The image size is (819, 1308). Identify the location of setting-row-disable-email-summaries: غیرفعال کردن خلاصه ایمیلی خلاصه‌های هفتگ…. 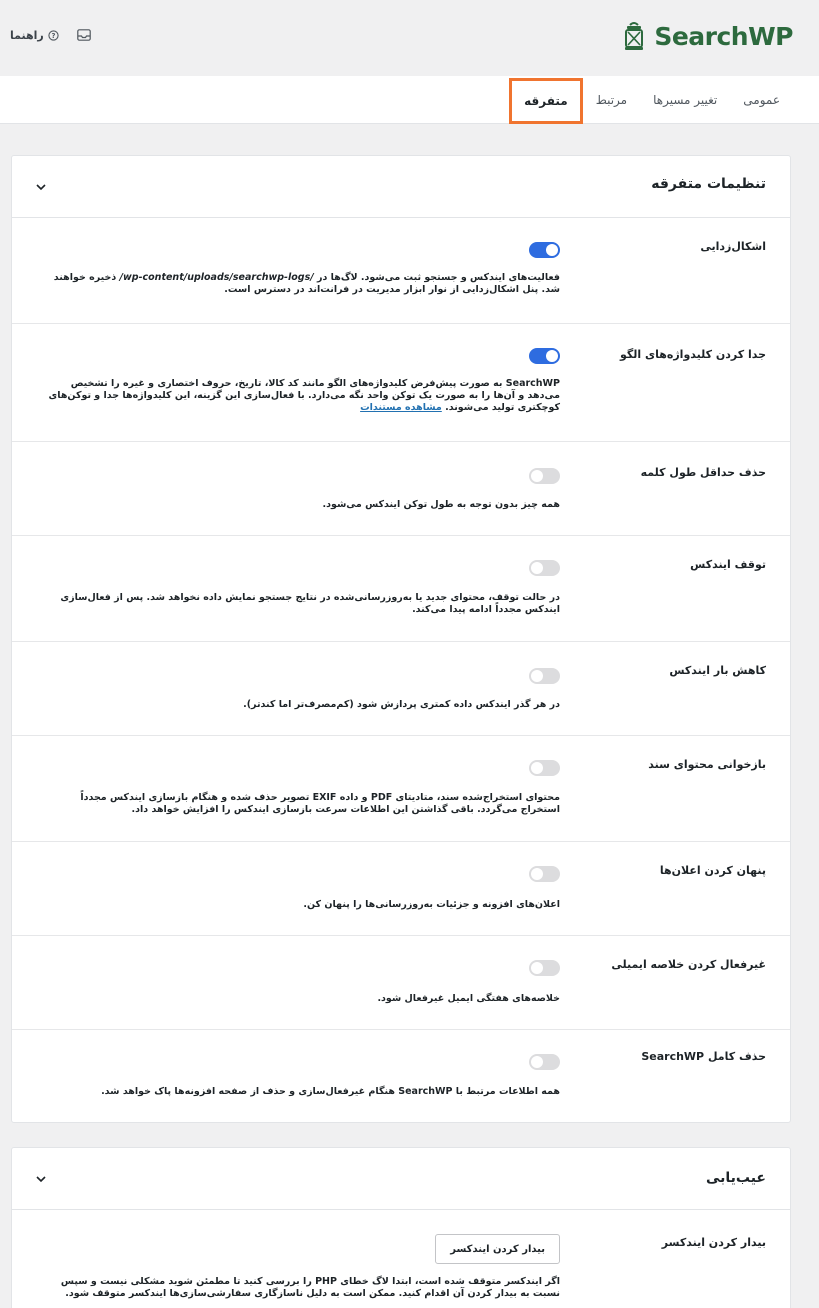
(401, 983).